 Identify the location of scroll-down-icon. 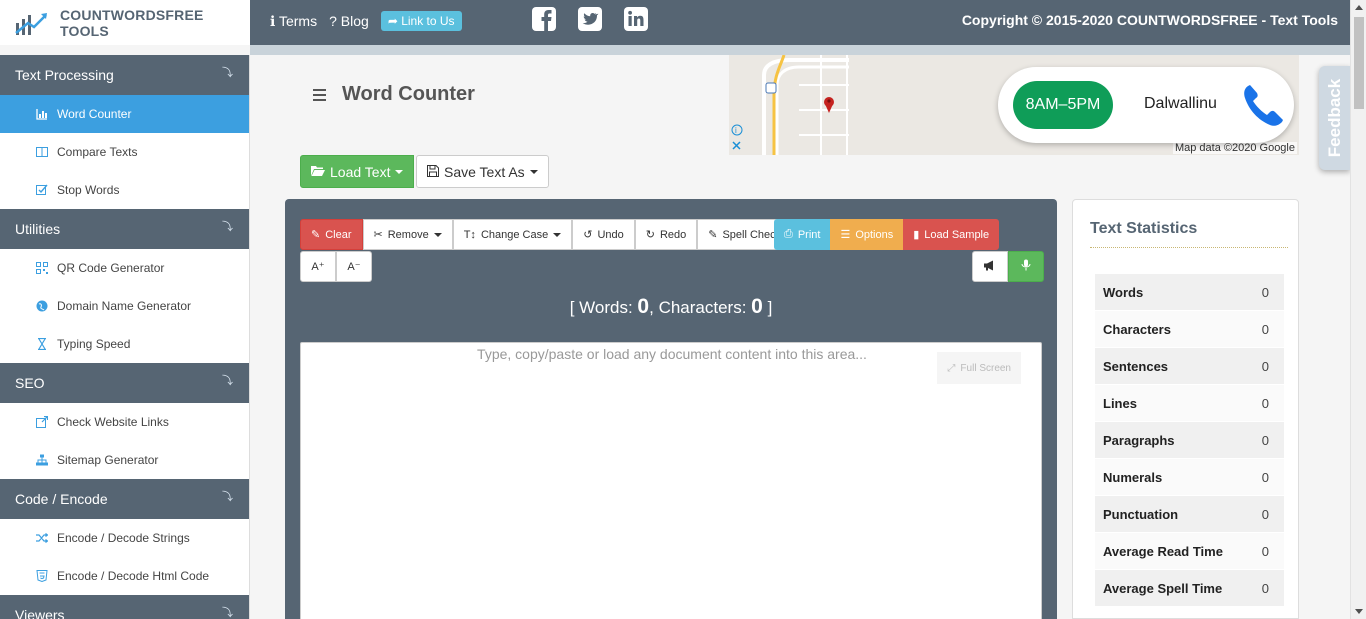
(1359, 611).